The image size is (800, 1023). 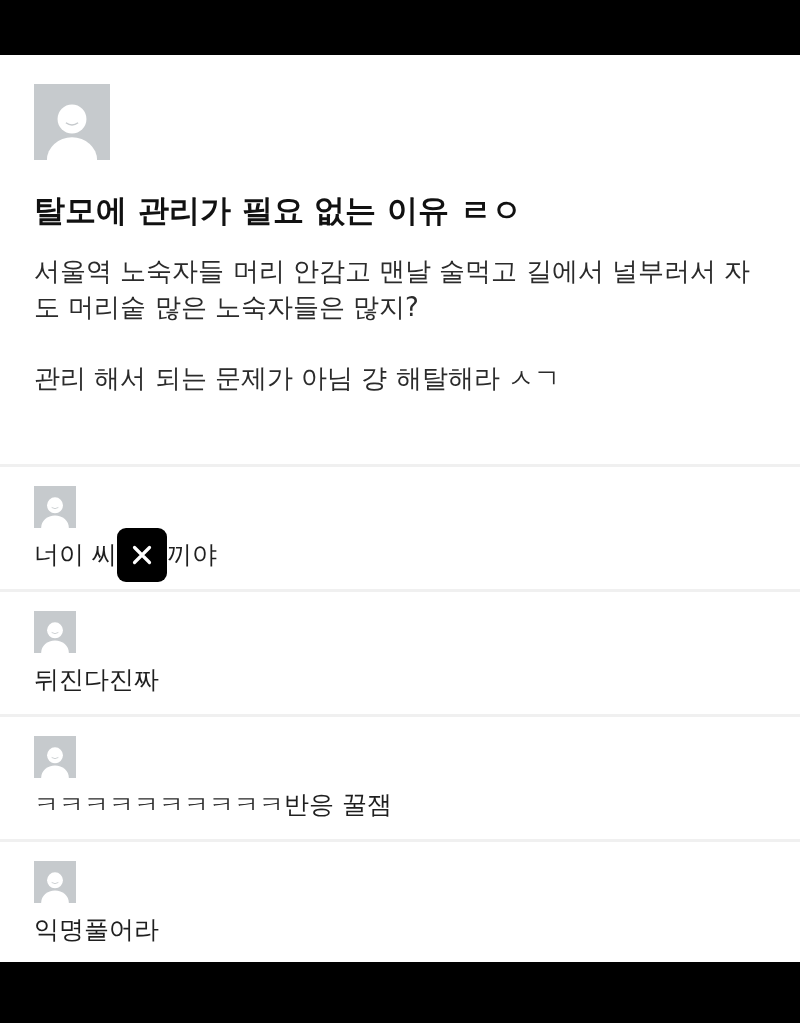 What do you see at coordinates (191, 555) in the screenshot?
I see `comment-text: 끼야` at bounding box center [191, 555].